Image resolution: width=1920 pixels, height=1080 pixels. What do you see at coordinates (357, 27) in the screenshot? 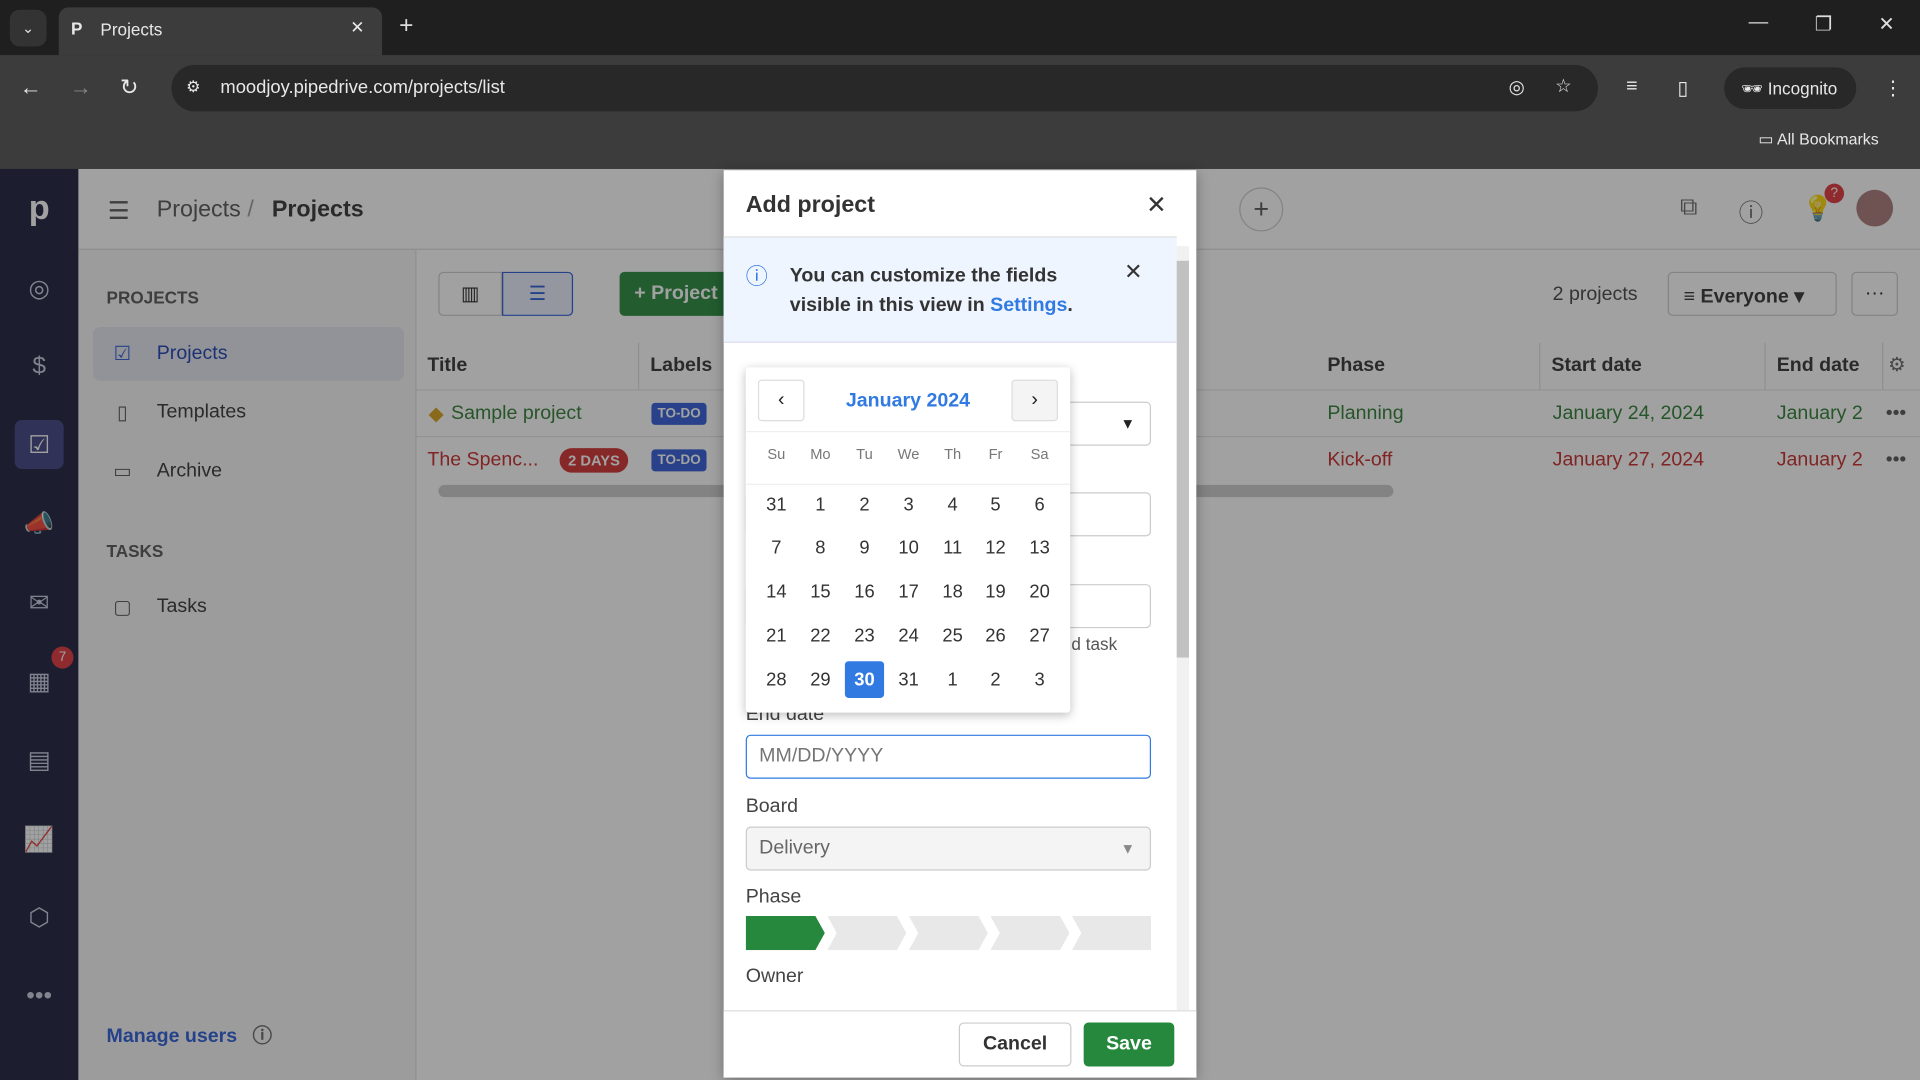
I see `close-tab-icon: ✕` at bounding box center [357, 27].